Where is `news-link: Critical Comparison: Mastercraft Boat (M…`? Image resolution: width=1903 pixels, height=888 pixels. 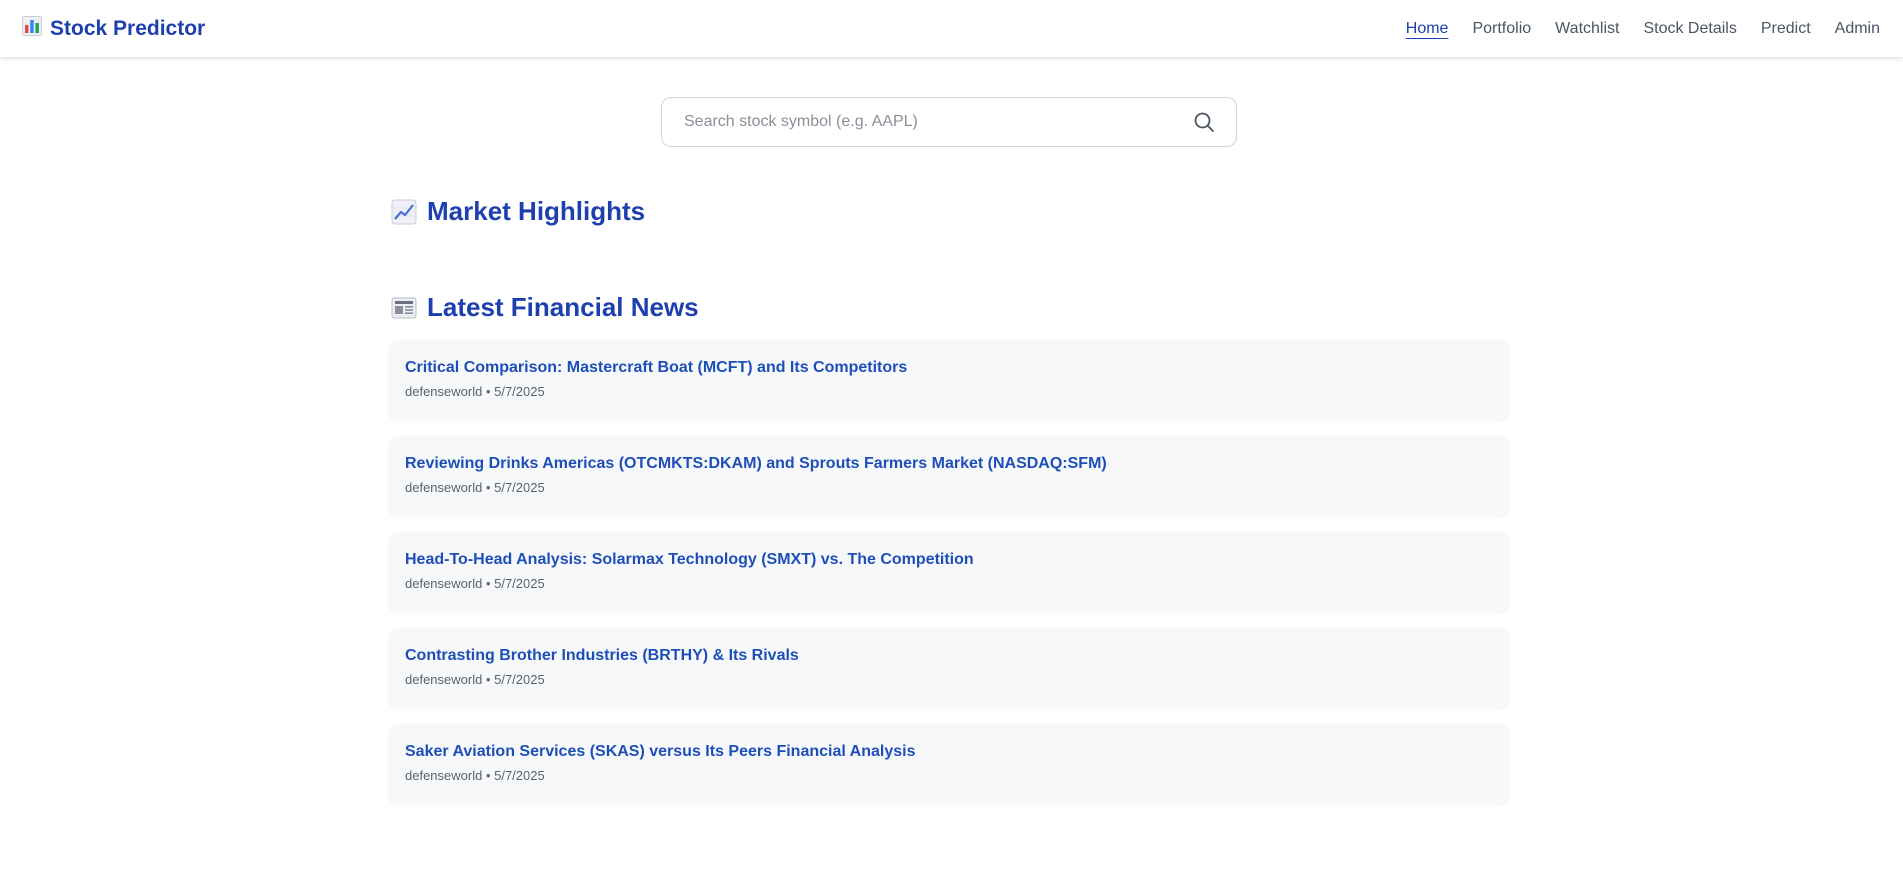
news-link: Critical Comparison: Mastercraft Boat (M… is located at coordinates (949, 368).